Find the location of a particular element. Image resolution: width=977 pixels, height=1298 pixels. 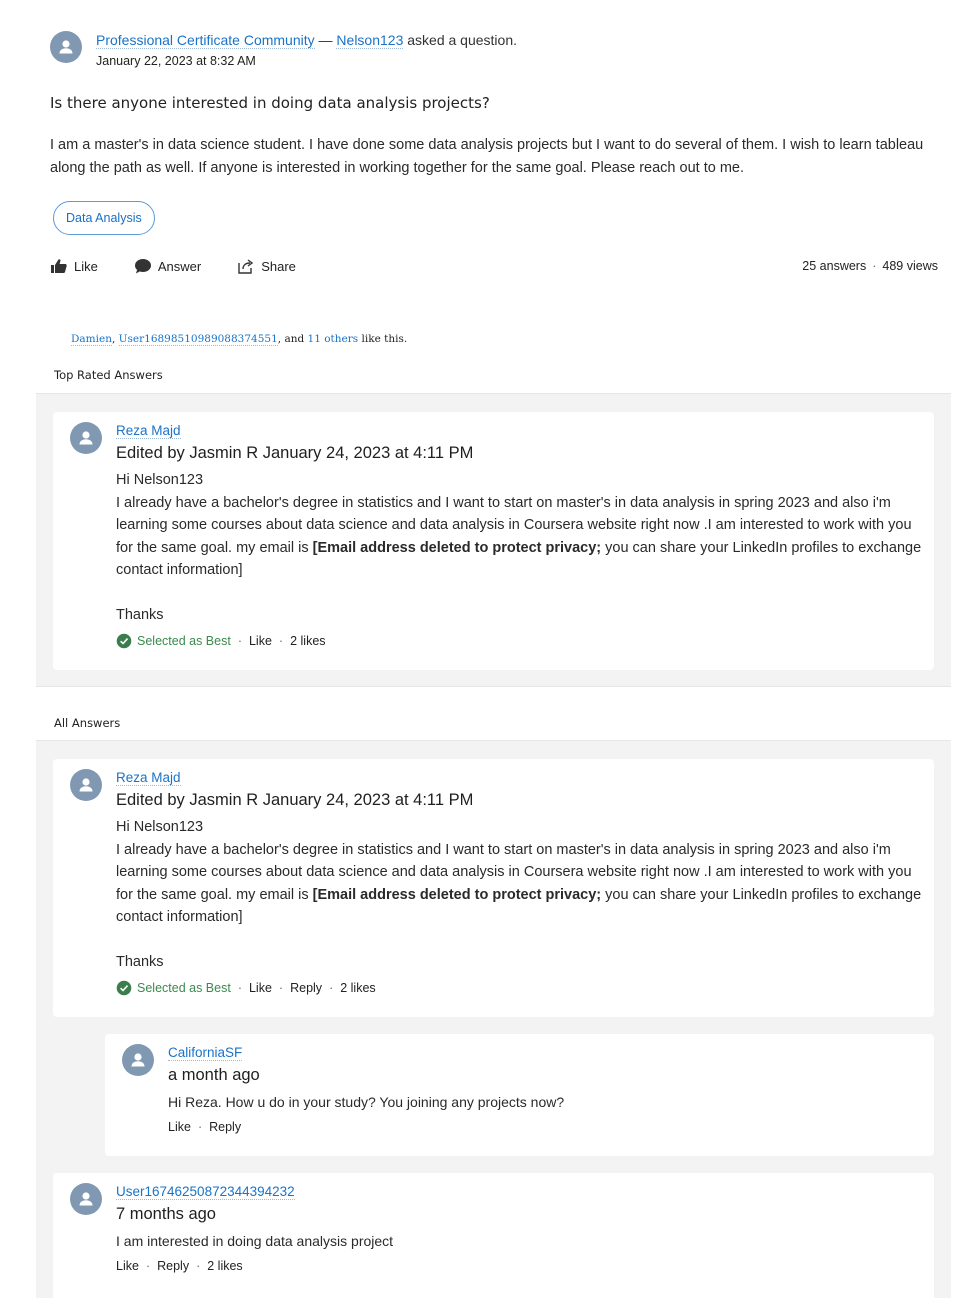

like-button: Like is located at coordinates (74, 266).